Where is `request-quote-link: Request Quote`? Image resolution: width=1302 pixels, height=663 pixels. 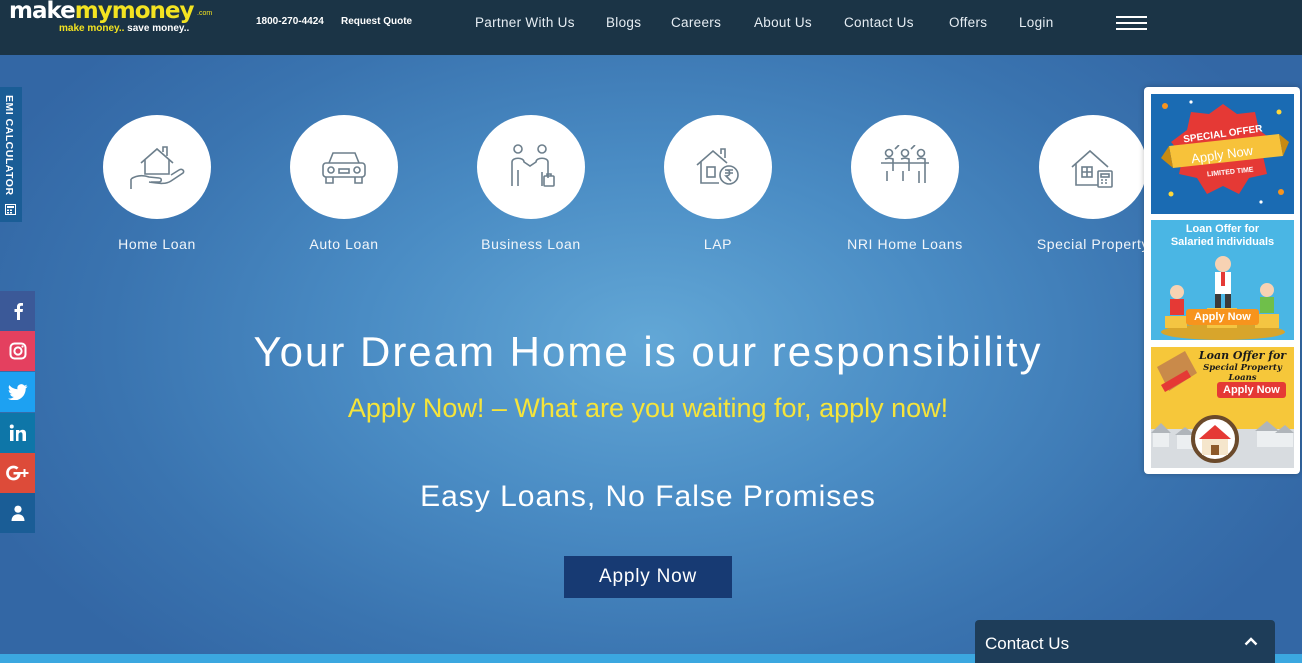
request-quote-link: Request Quote is located at coordinates (376, 21).